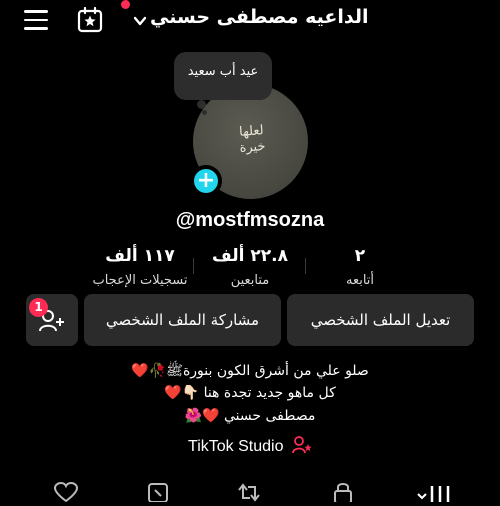 The image size is (500, 506). What do you see at coordinates (36, 20) in the screenshot?
I see `menu-icon` at bounding box center [36, 20].